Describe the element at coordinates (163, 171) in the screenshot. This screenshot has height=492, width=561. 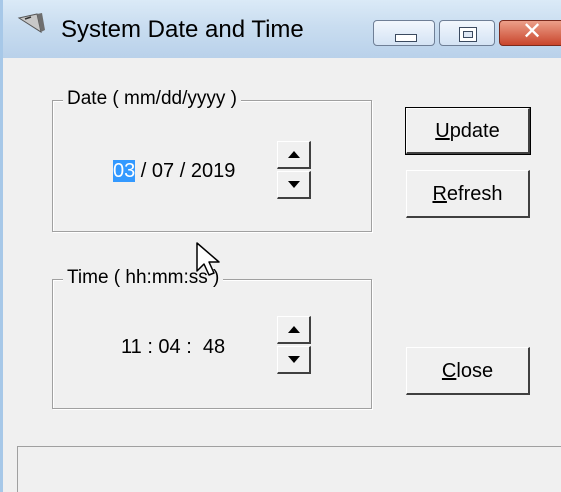
I see `date-day-segment: 07` at that location.